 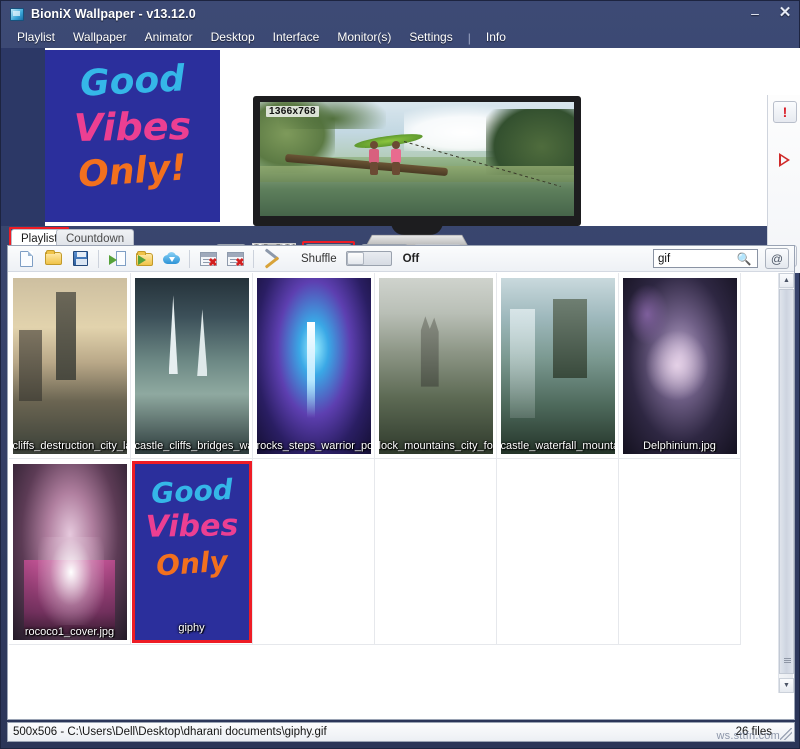 I want to click on monitor-screen: 1366x768, so click(x=417, y=159).